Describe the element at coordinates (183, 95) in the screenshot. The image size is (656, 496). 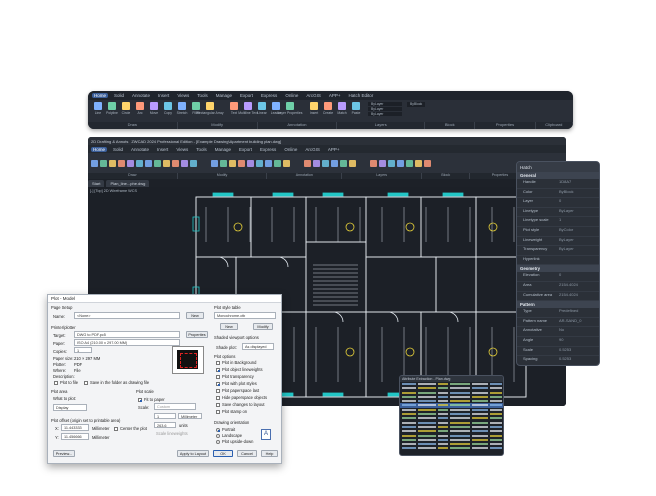
I see `ribbon-tab: Views` at that location.